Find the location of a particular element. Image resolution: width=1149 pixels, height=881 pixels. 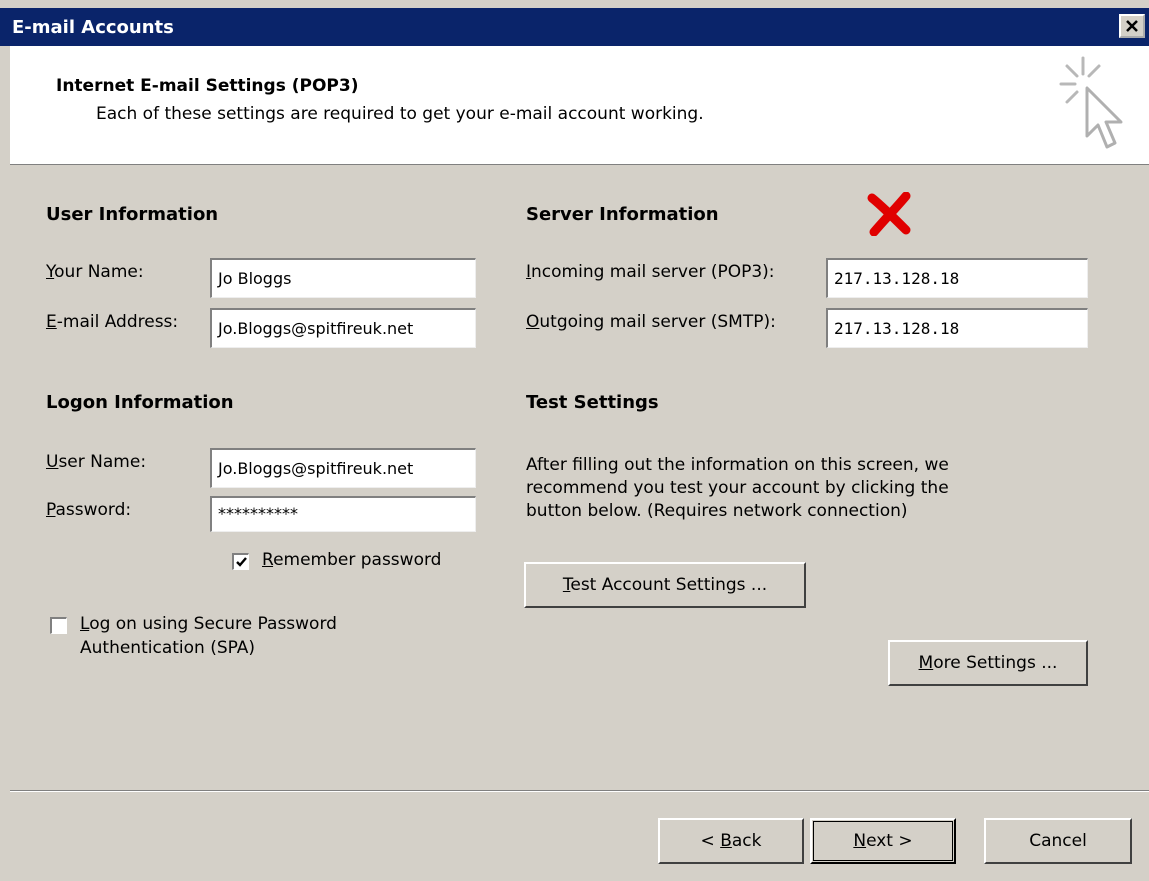

password-label: Password: is located at coordinates (89, 510).